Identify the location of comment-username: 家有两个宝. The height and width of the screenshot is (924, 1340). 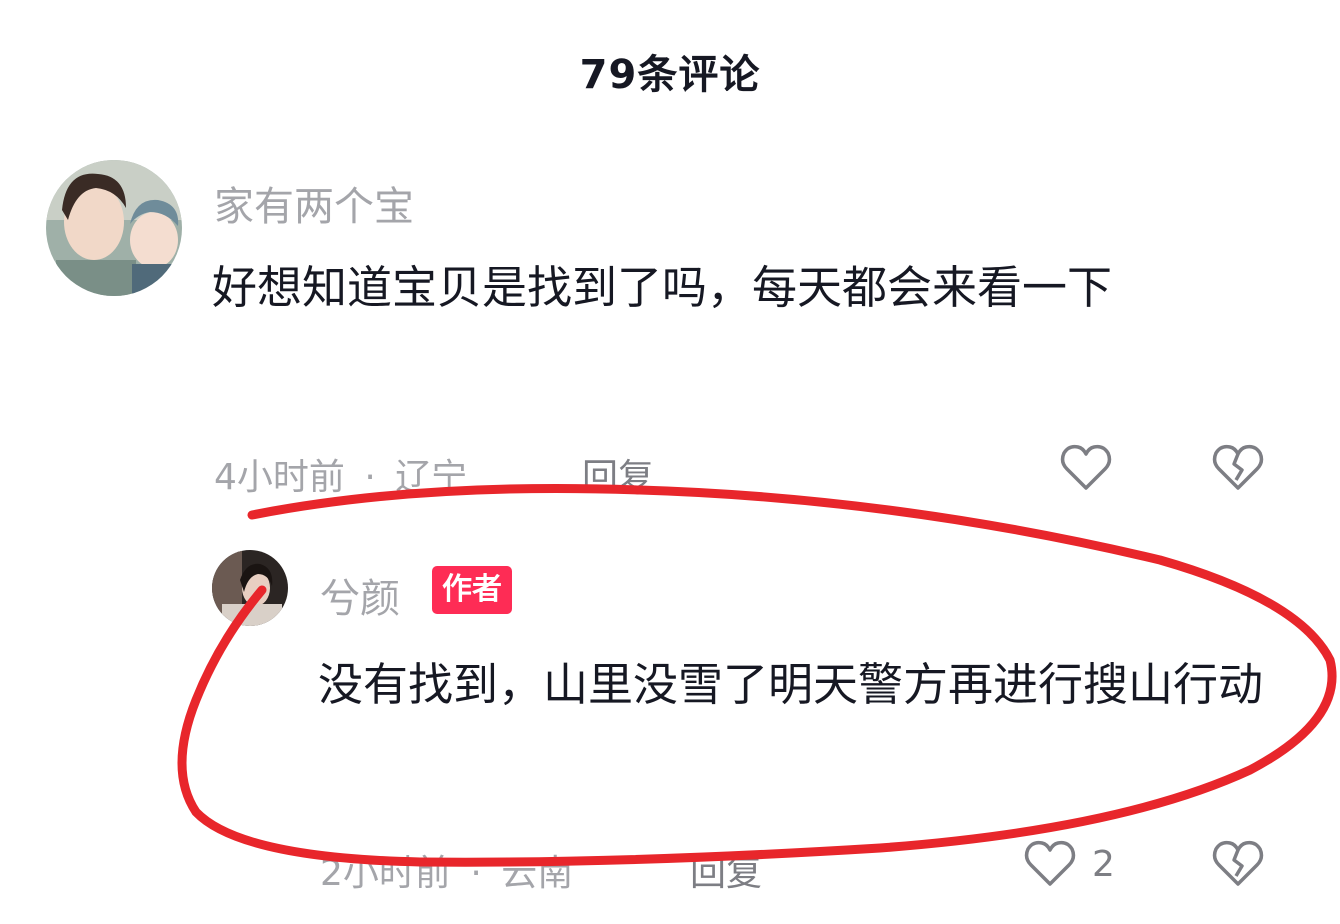
(314, 203).